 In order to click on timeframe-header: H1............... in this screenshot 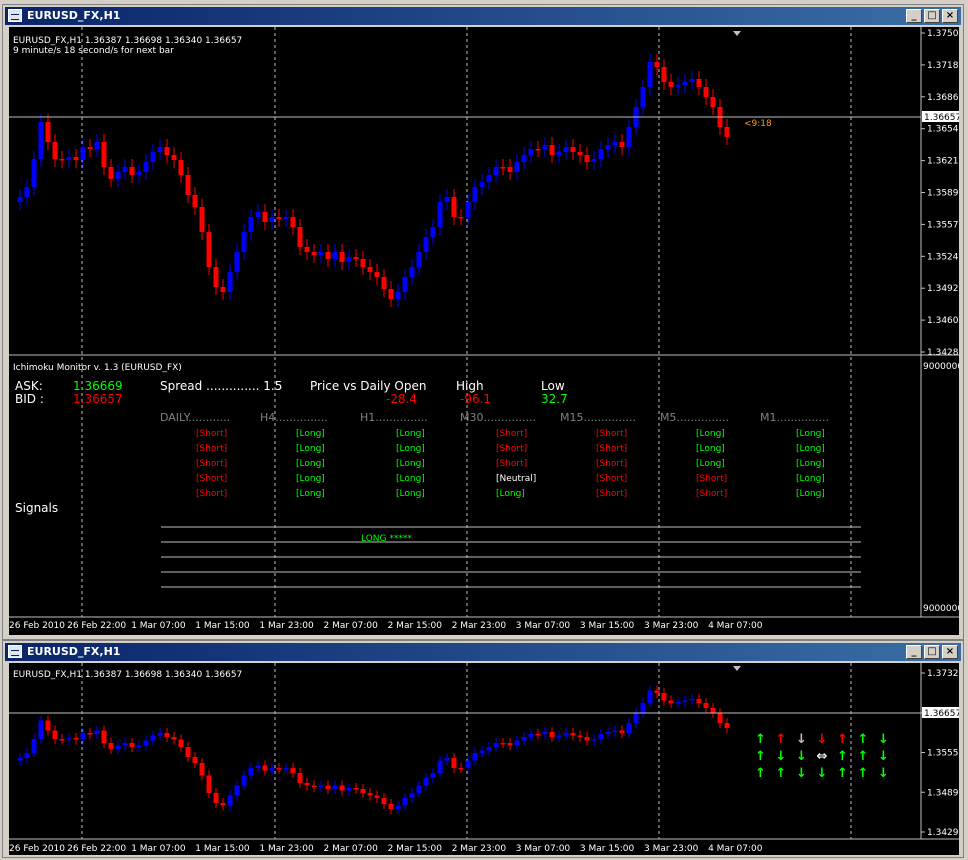, I will do `click(394, 417)`.